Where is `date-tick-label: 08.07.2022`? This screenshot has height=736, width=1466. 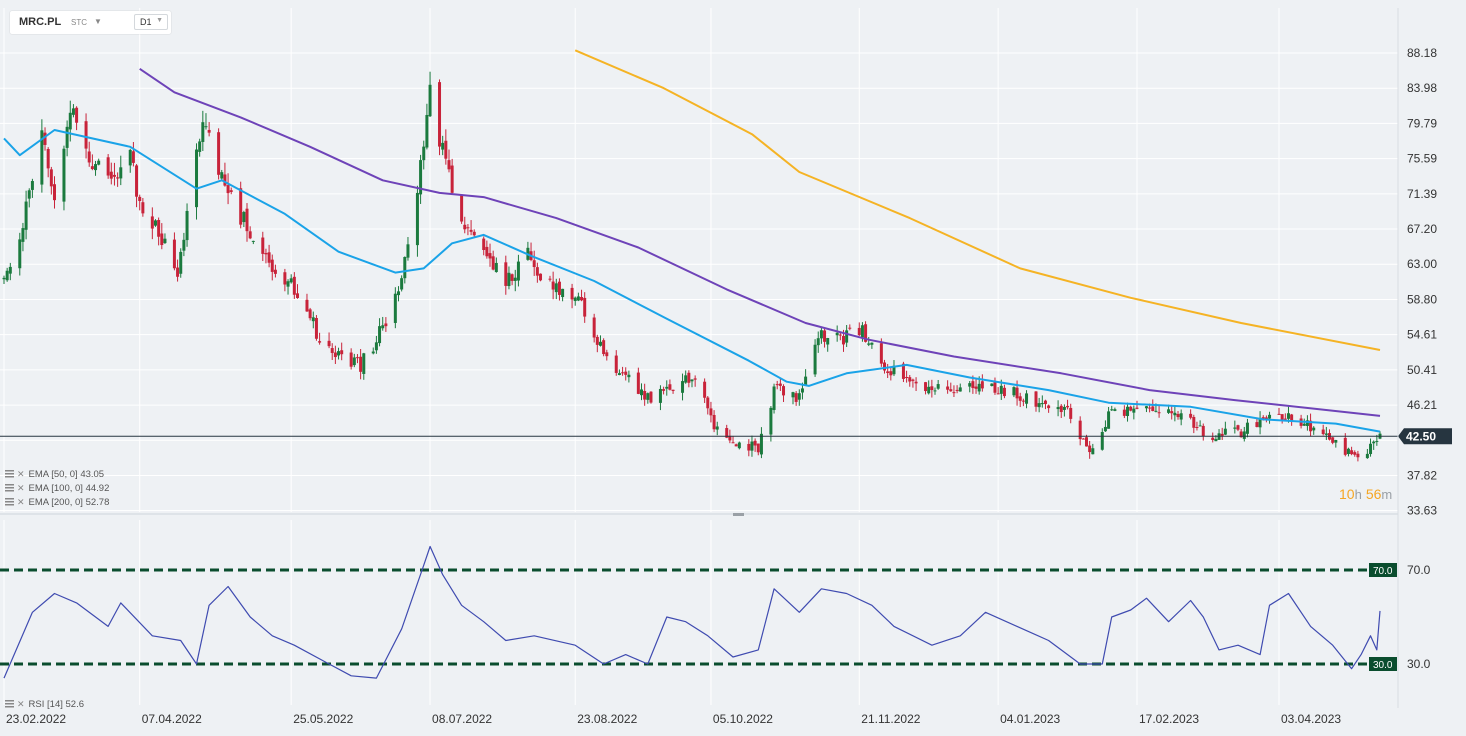 date-tick-label: 08.07.2022 is located at coordinates (462, 719).